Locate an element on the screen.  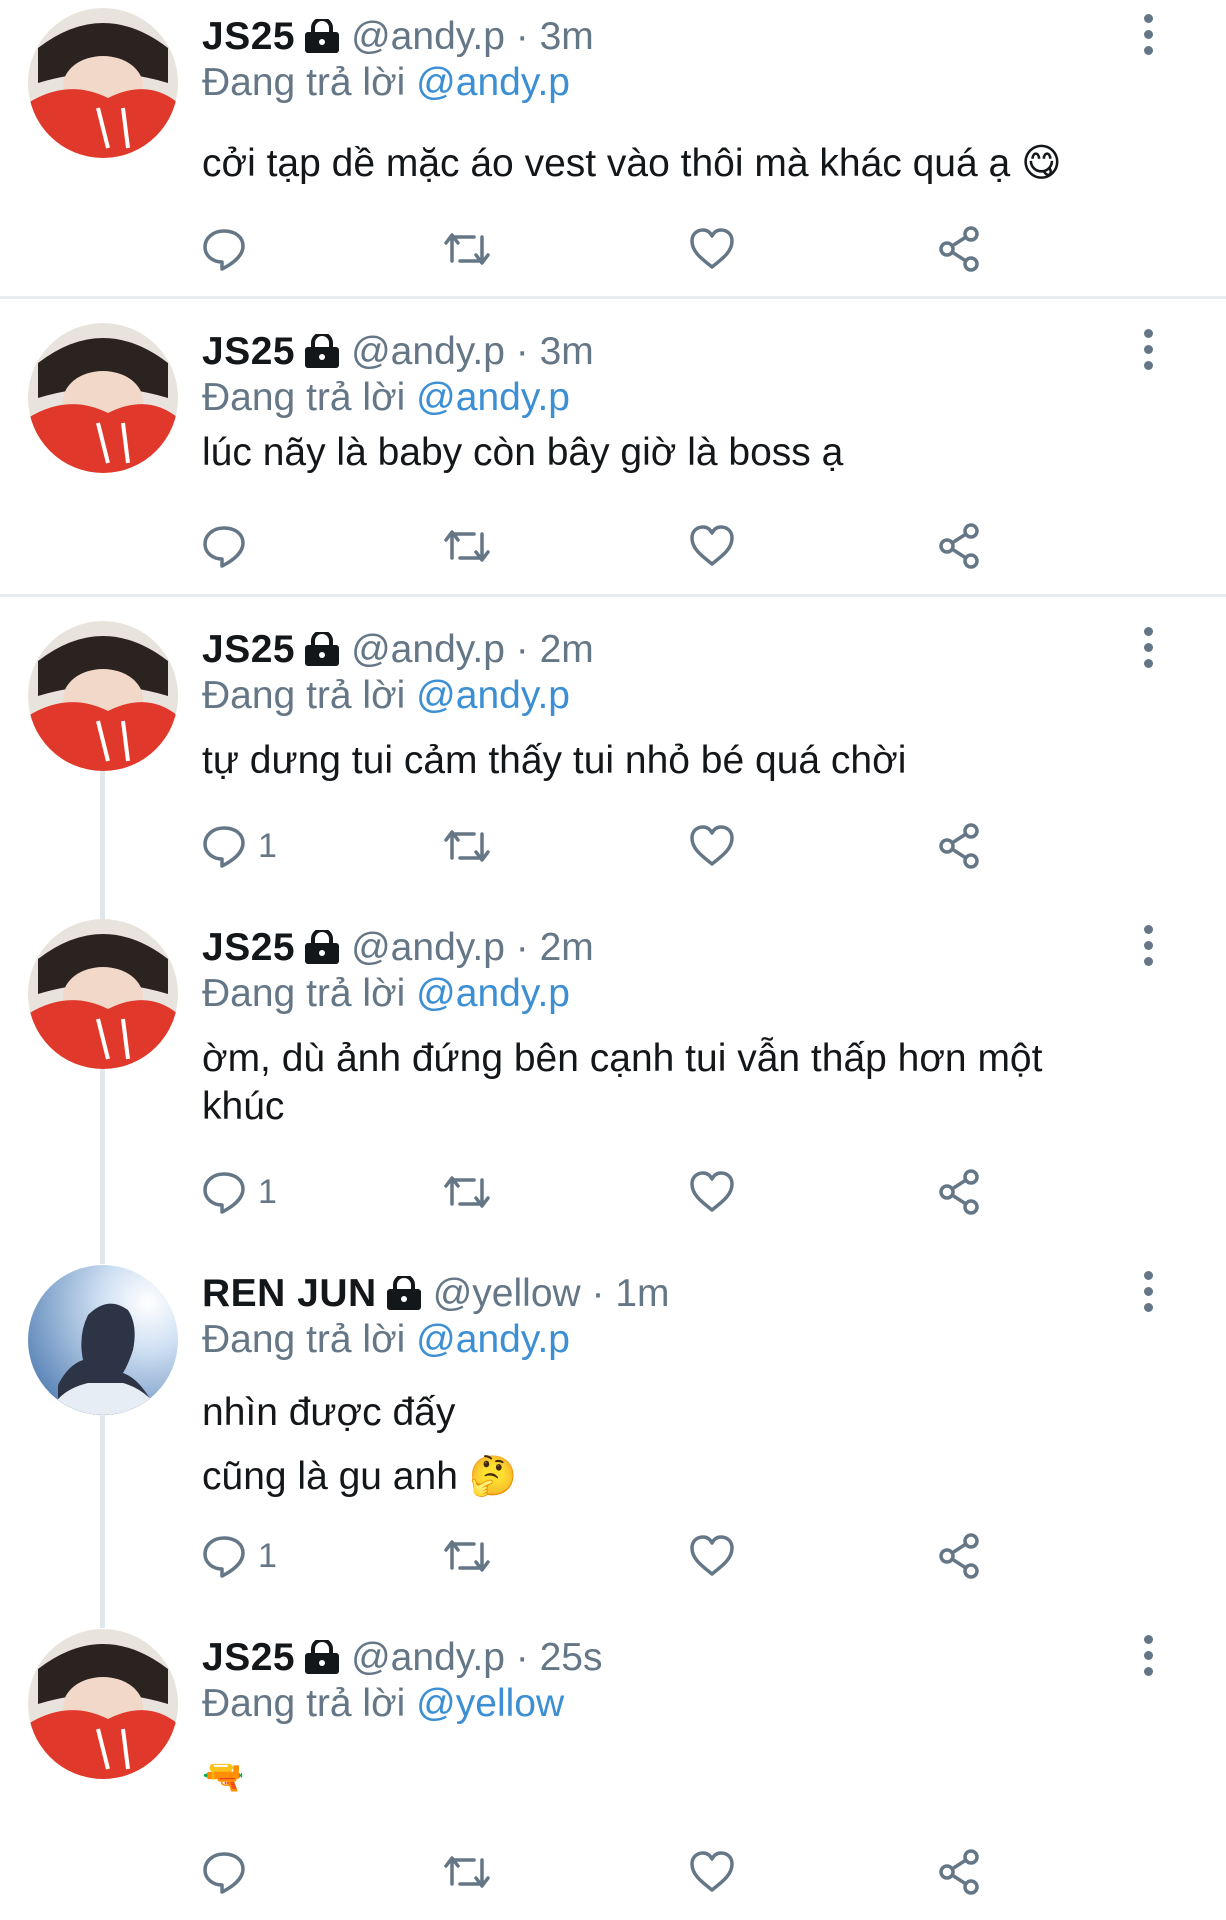
tweet-header: JS25 @andy.p · 3m is located at coordinates (398, 39).